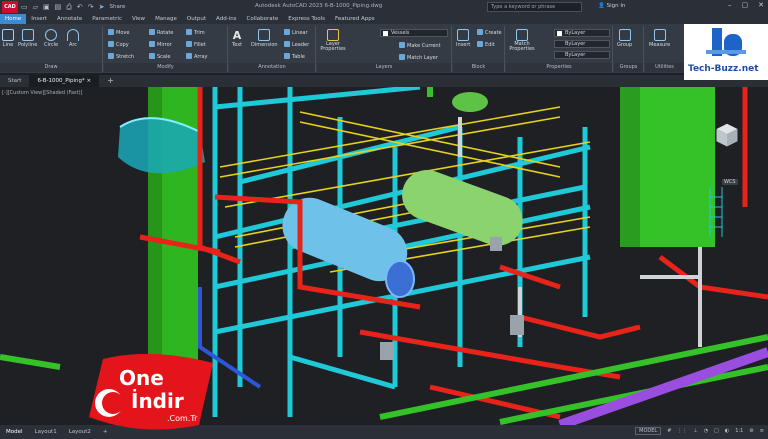 The height and width of the screenshot is (439, 768). What do you see at coordinates (727, 431) in the screenshot?
I see `isolate-icon: ◐` at bounding box center [727, 431].